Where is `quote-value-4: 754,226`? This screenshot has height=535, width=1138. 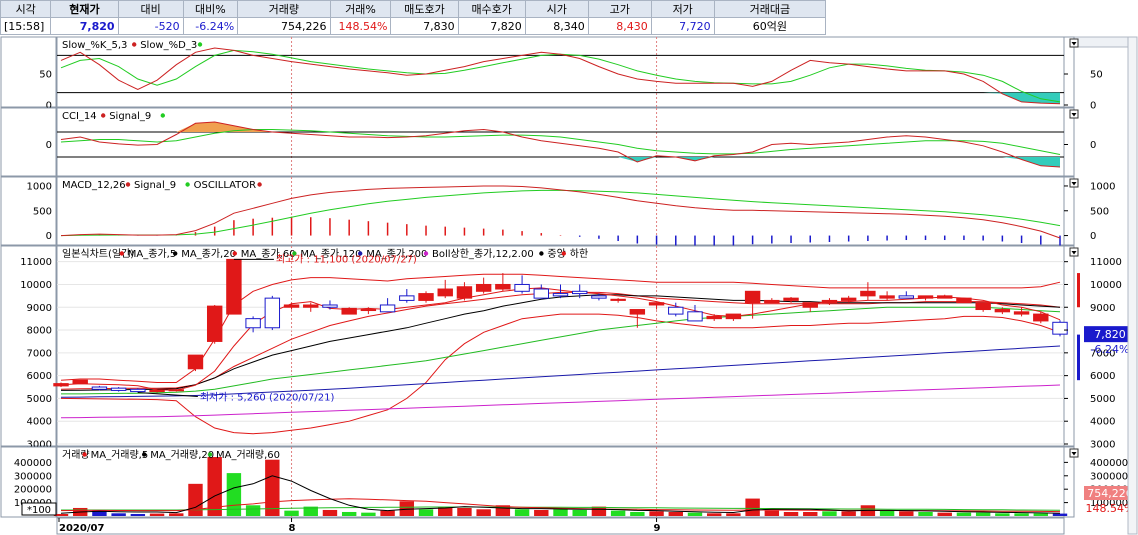
quote-value-4: 754,226 is located at coordinates (284, 26).